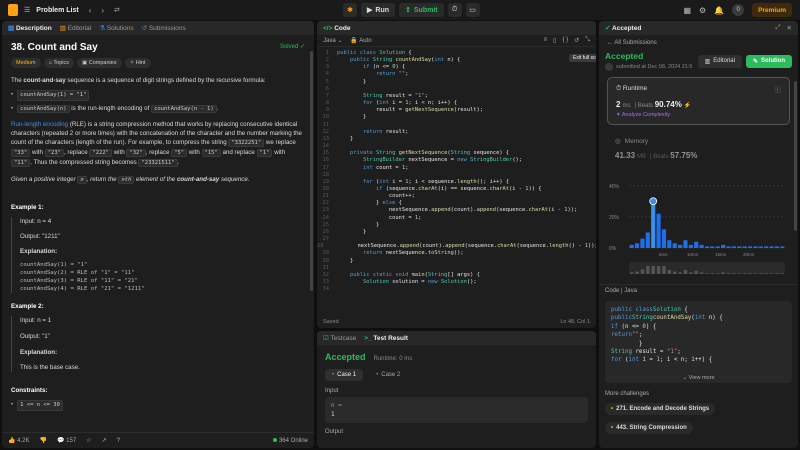 Image resolution: width=800 pixels, height=450 pixels. Describe the element at coordinates (587, 40) in the screenshot. I see `fullscreen-icon: ⤡` at that location.